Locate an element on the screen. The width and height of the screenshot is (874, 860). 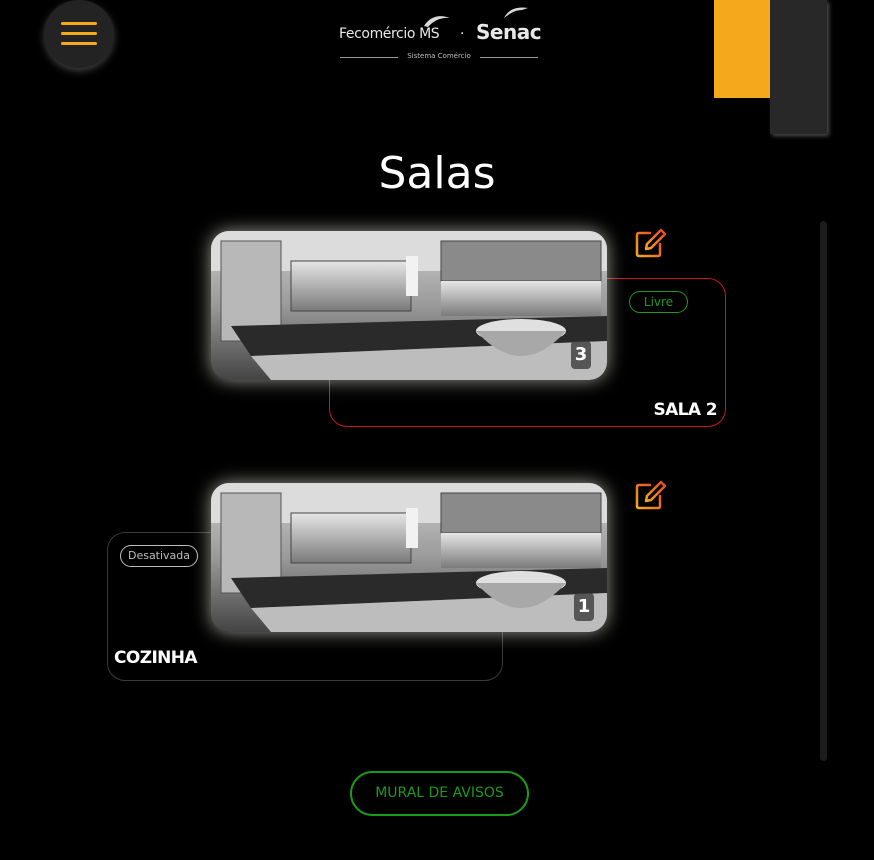
room-name: SALA 2 is located at coordinates (685, 410).